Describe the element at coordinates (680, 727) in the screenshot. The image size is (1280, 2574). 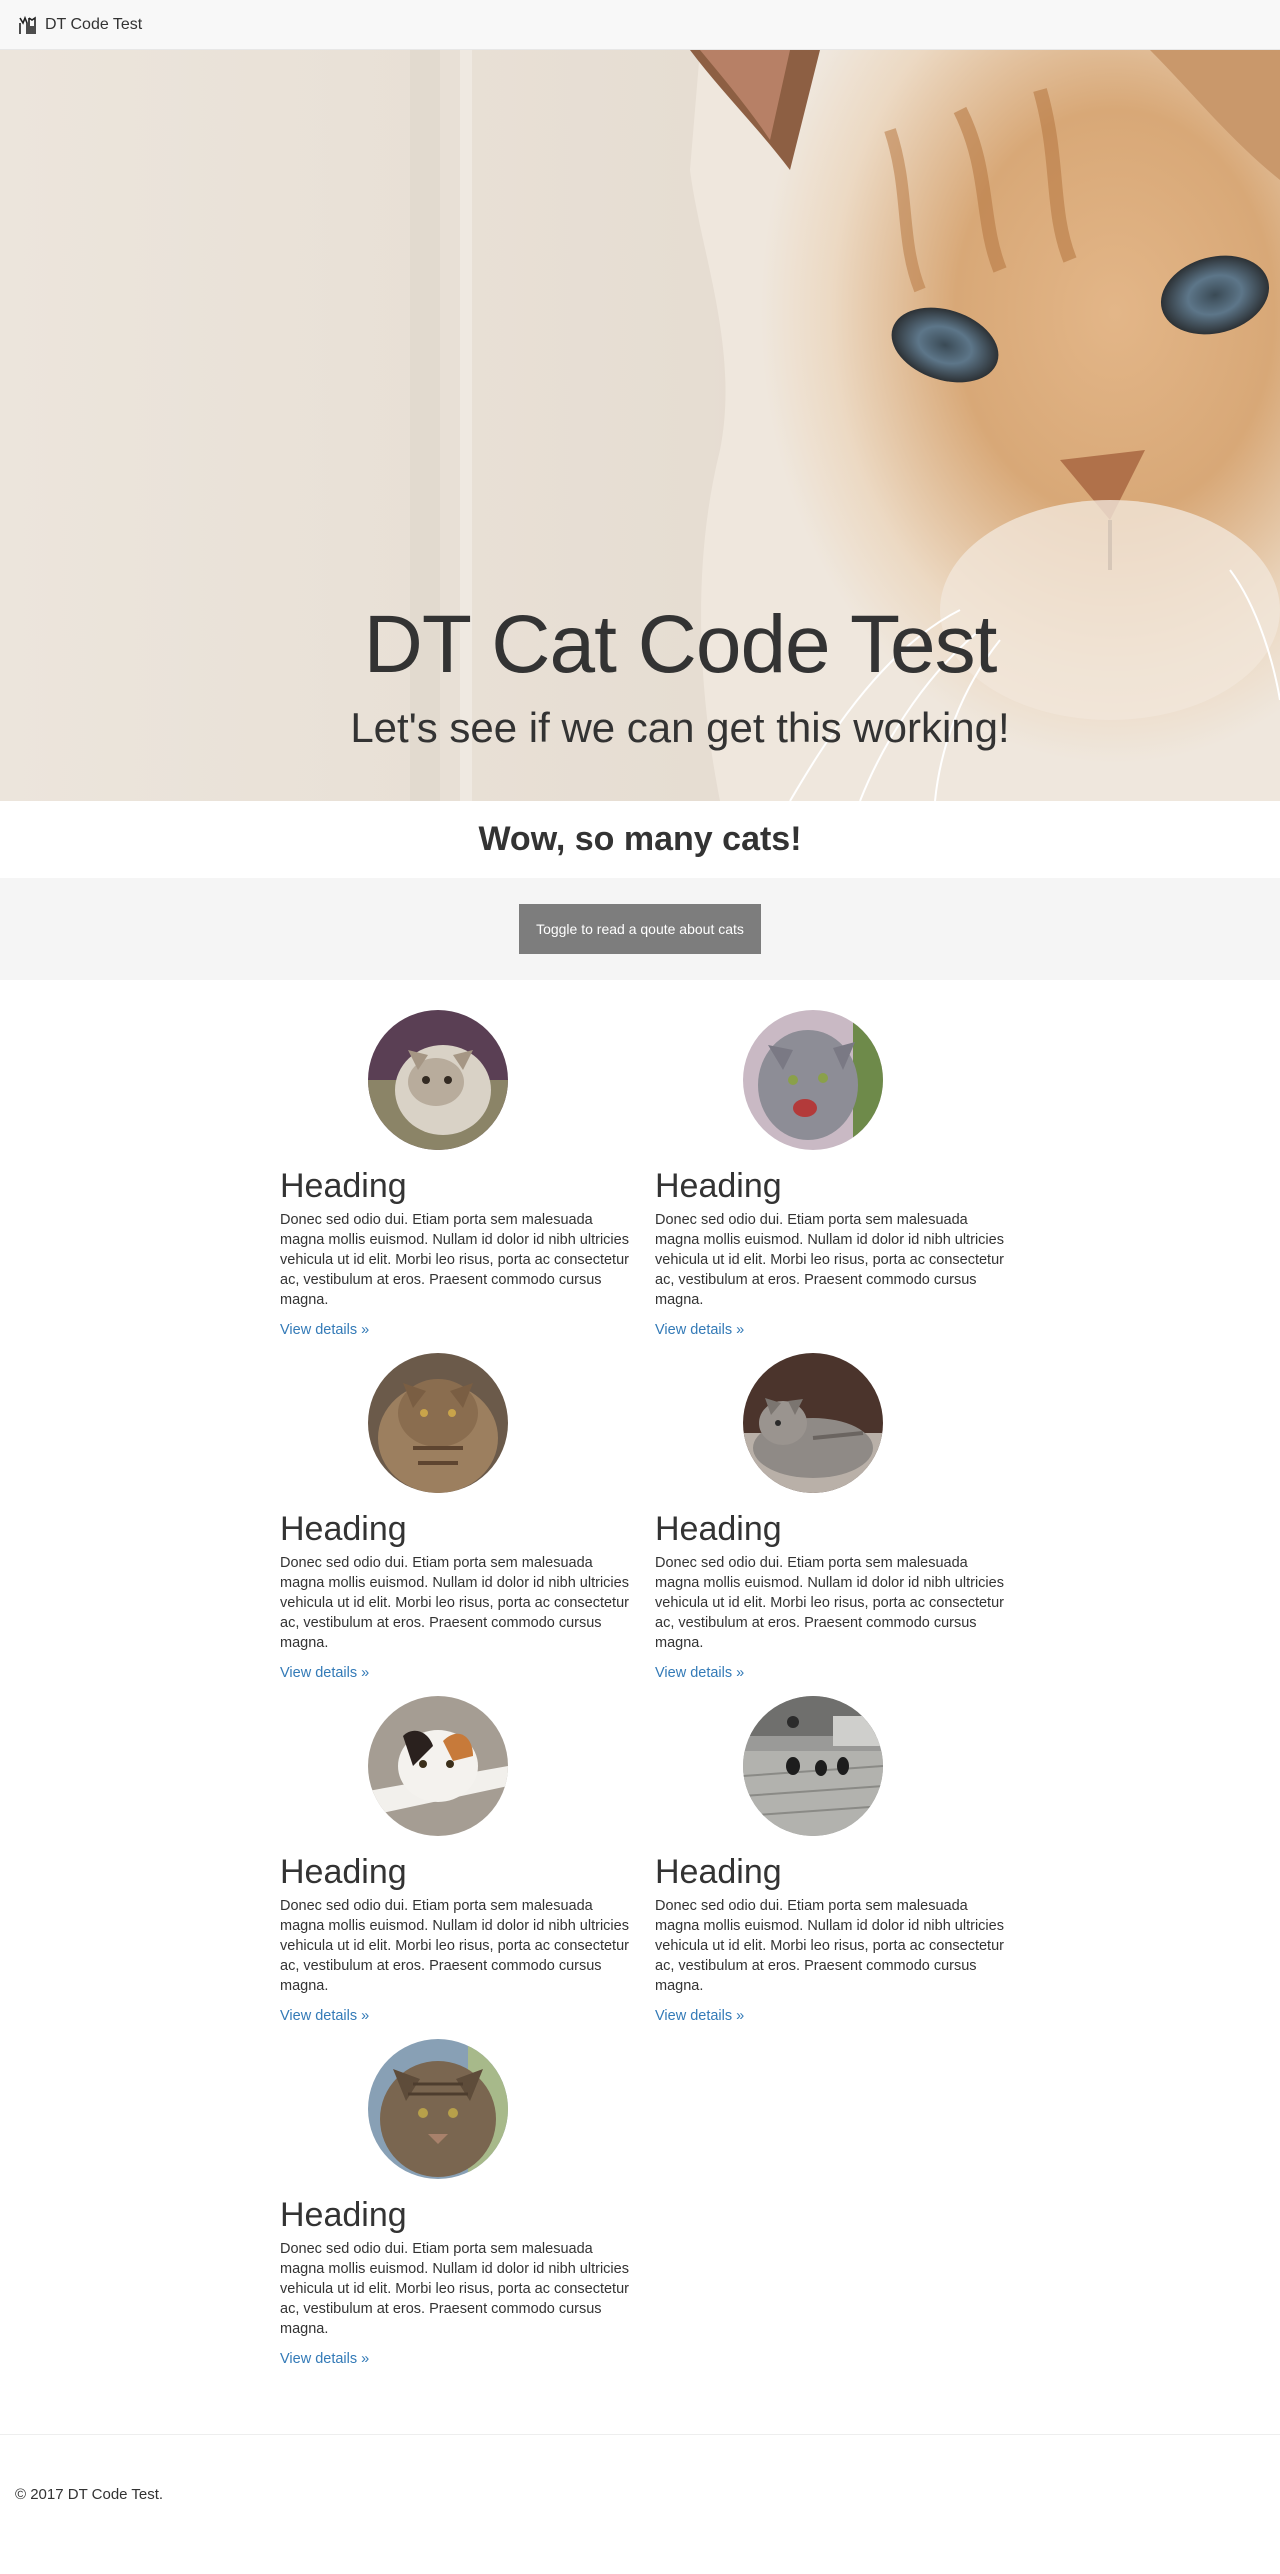
I see `hero-subtitle: Let's see if we can get this working!` at that location.